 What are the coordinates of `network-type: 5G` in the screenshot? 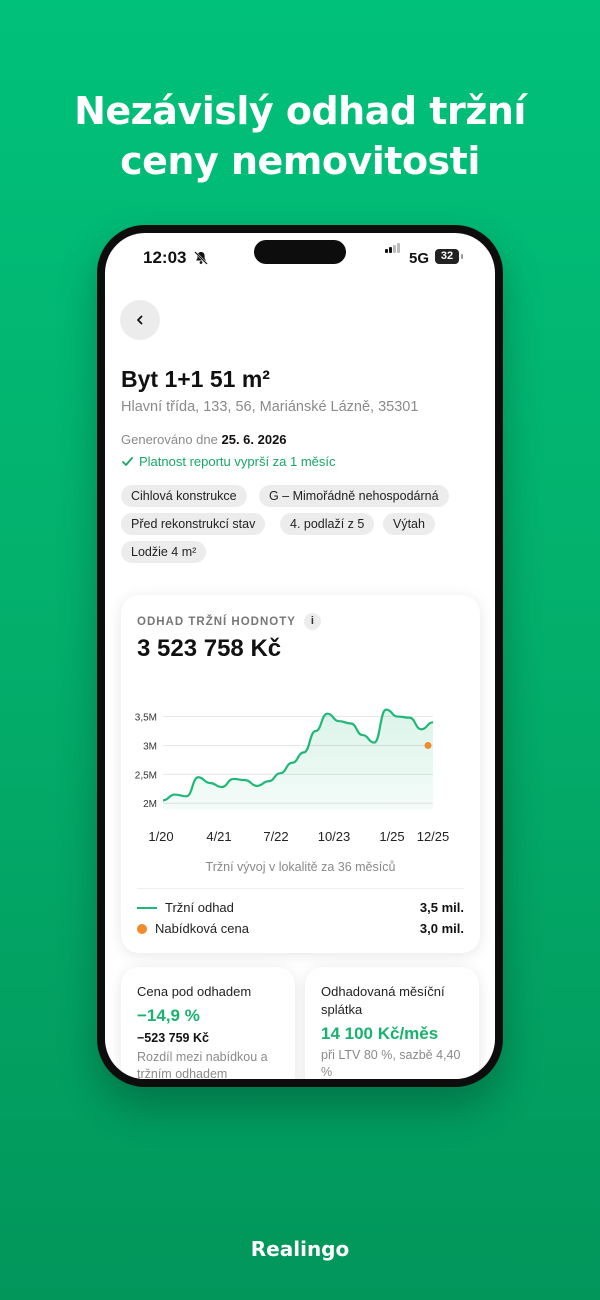 It's located at (419, 258).